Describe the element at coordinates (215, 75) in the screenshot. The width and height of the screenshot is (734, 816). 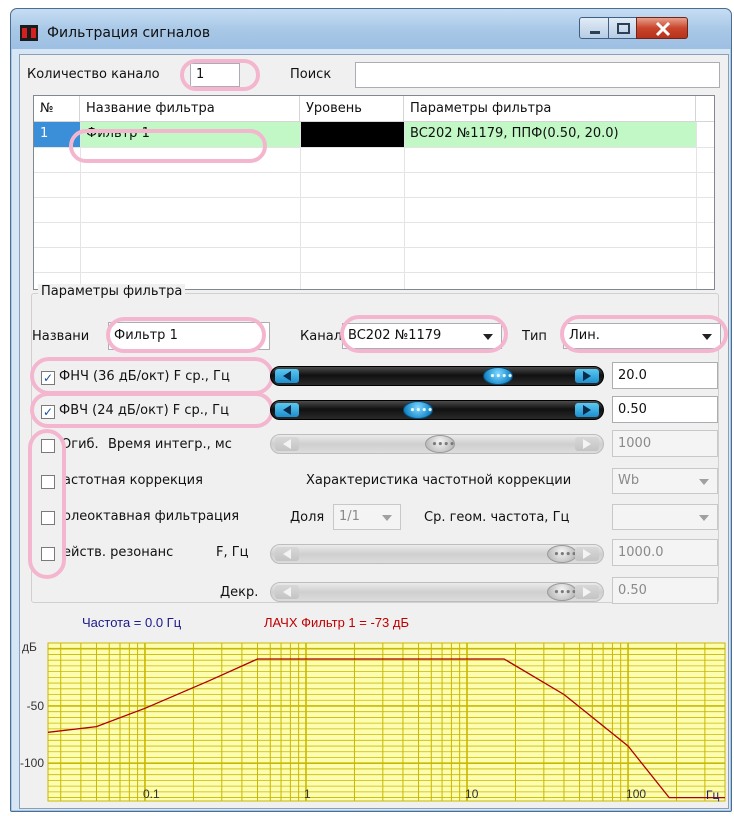
I see `channels-count-input: 1` at that location.